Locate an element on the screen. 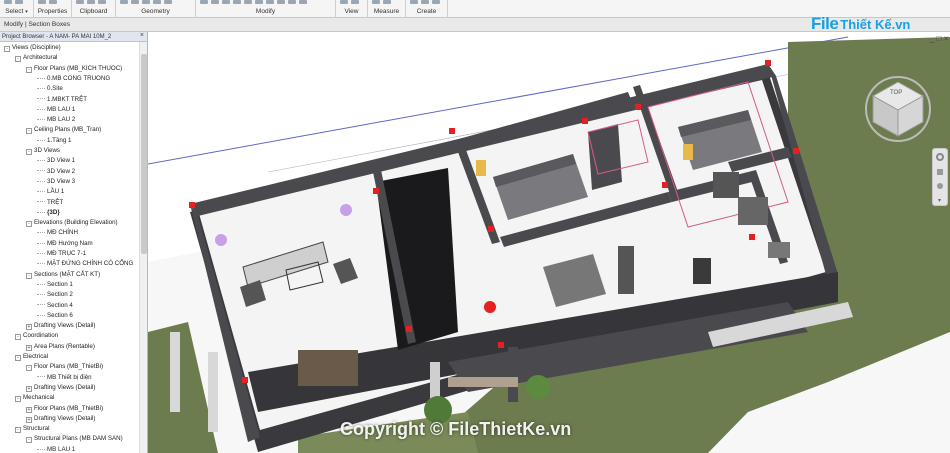 The width and height of the screenshot is (950, 453). tree-item: - Coordination is located at coordinates (36, 336).